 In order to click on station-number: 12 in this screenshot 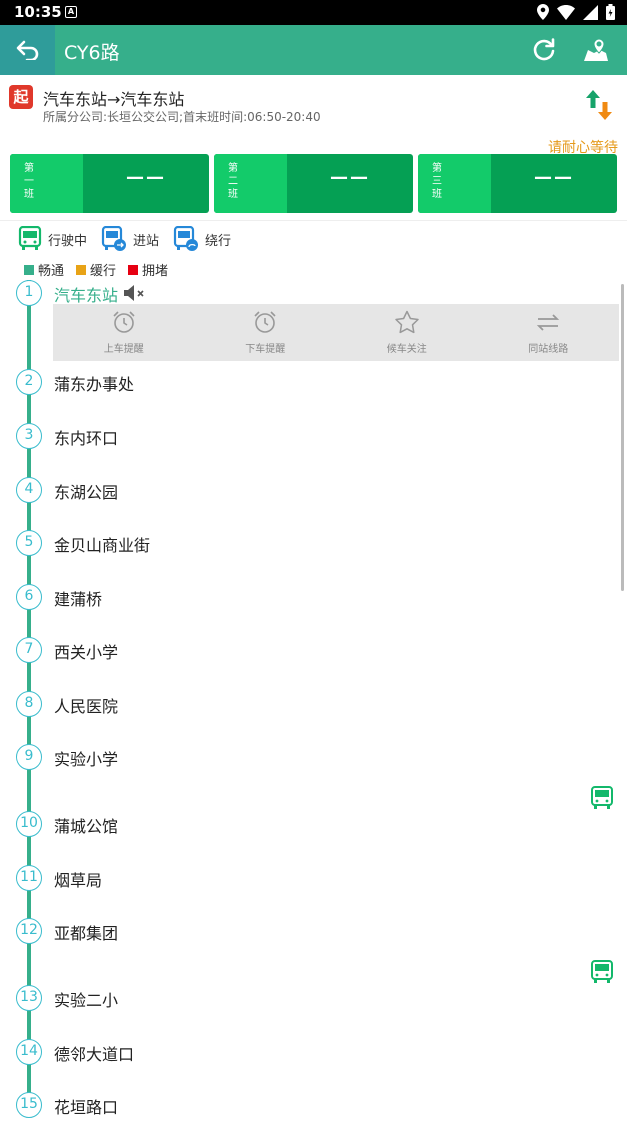, I will do `click(29, 931)`.